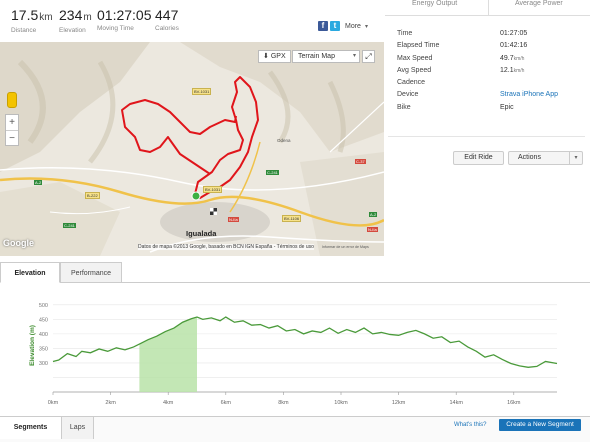 The height and width of the screenshot is (442, 590). Describe the element at coordinates (529, 94) in the screenshot. I see `device-link: Strava iPhone App` at that location.